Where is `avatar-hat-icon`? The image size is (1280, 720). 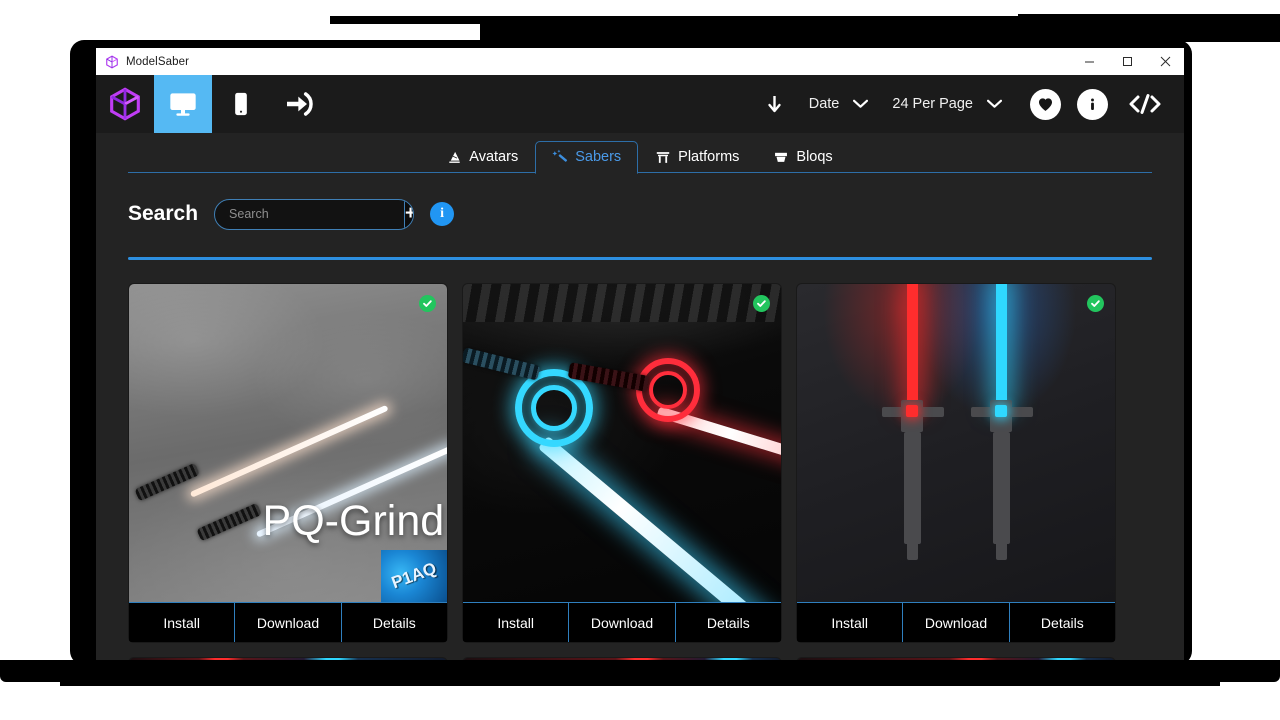 avatar-hat-icon is located at coordinates (455, 157).